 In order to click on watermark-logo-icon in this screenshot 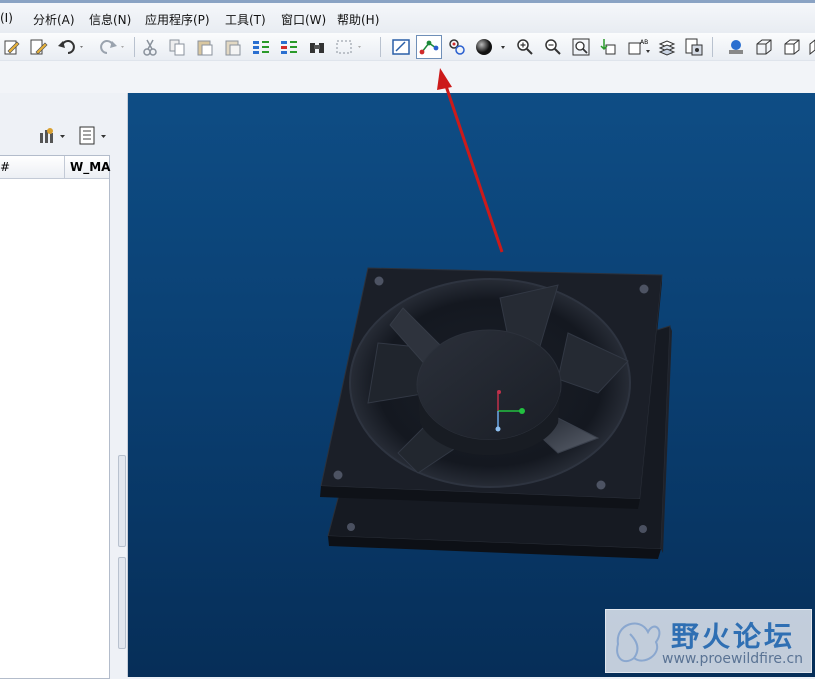, I will do `click(638, 642)`.